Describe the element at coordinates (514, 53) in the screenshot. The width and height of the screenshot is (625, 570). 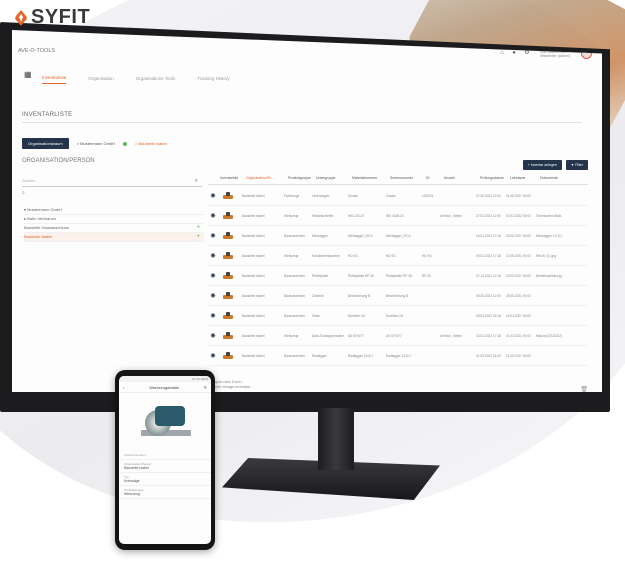
I see `bell-icon: ●` at that location.